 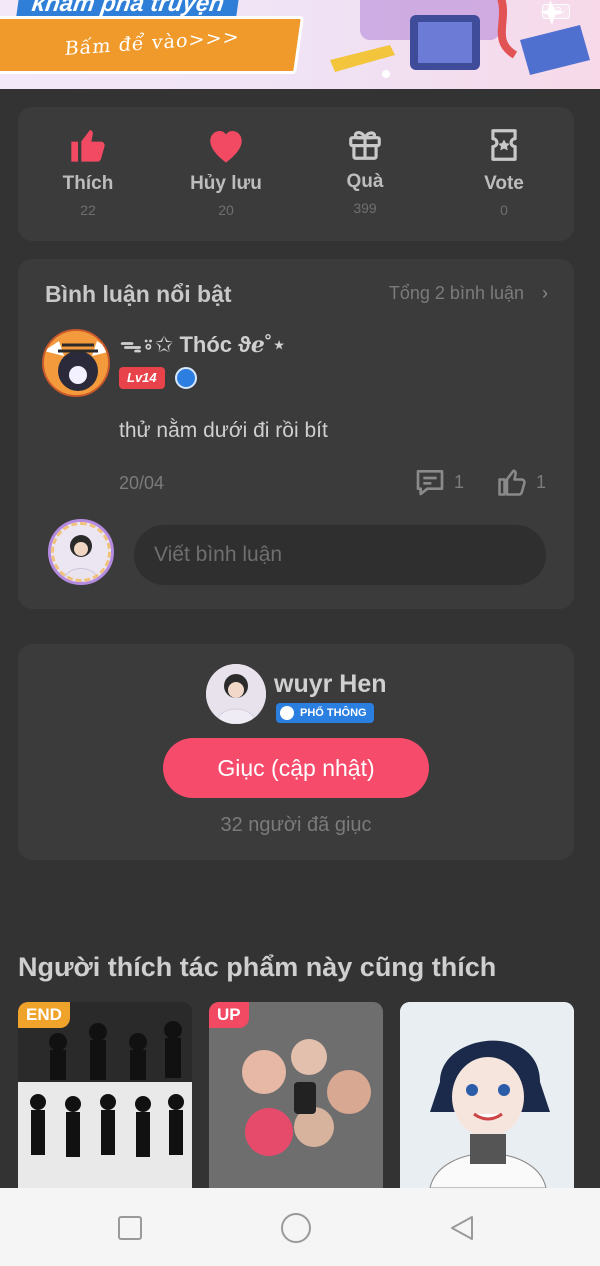 What do you see at coordinates (88, 171) in the screenshot?
I see `like-action: Thích 22` at bounding box center [88, 171].